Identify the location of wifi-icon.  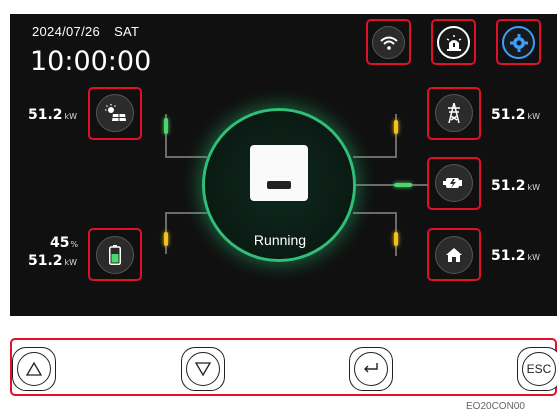
(388, 42).